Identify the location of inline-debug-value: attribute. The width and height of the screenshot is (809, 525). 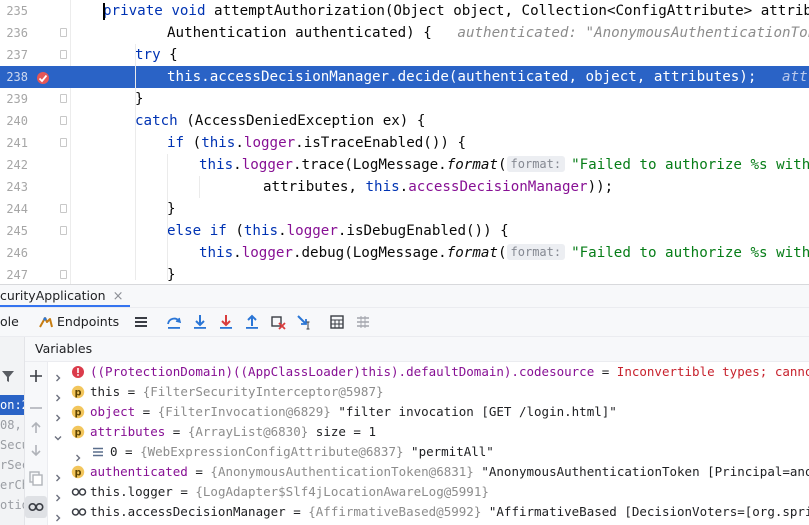
(795, 77).